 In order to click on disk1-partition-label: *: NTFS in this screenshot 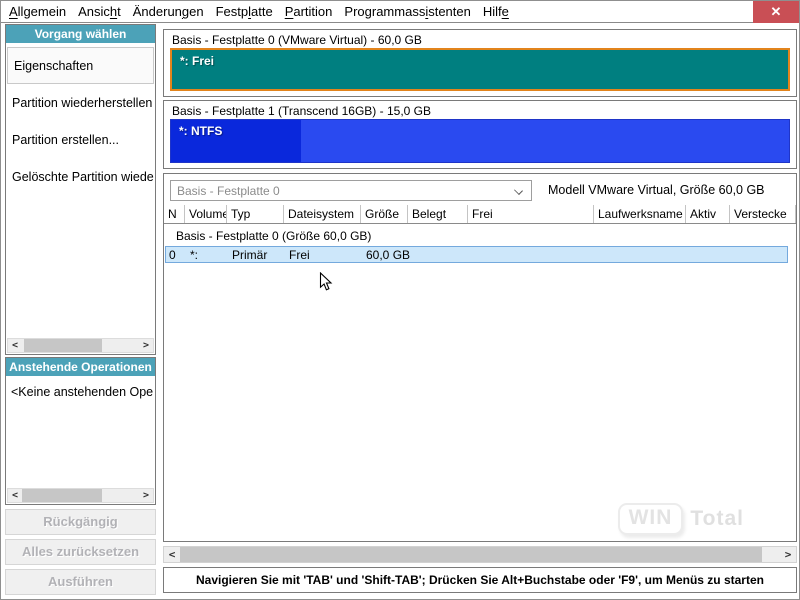, I will do `click(201, 131)`.